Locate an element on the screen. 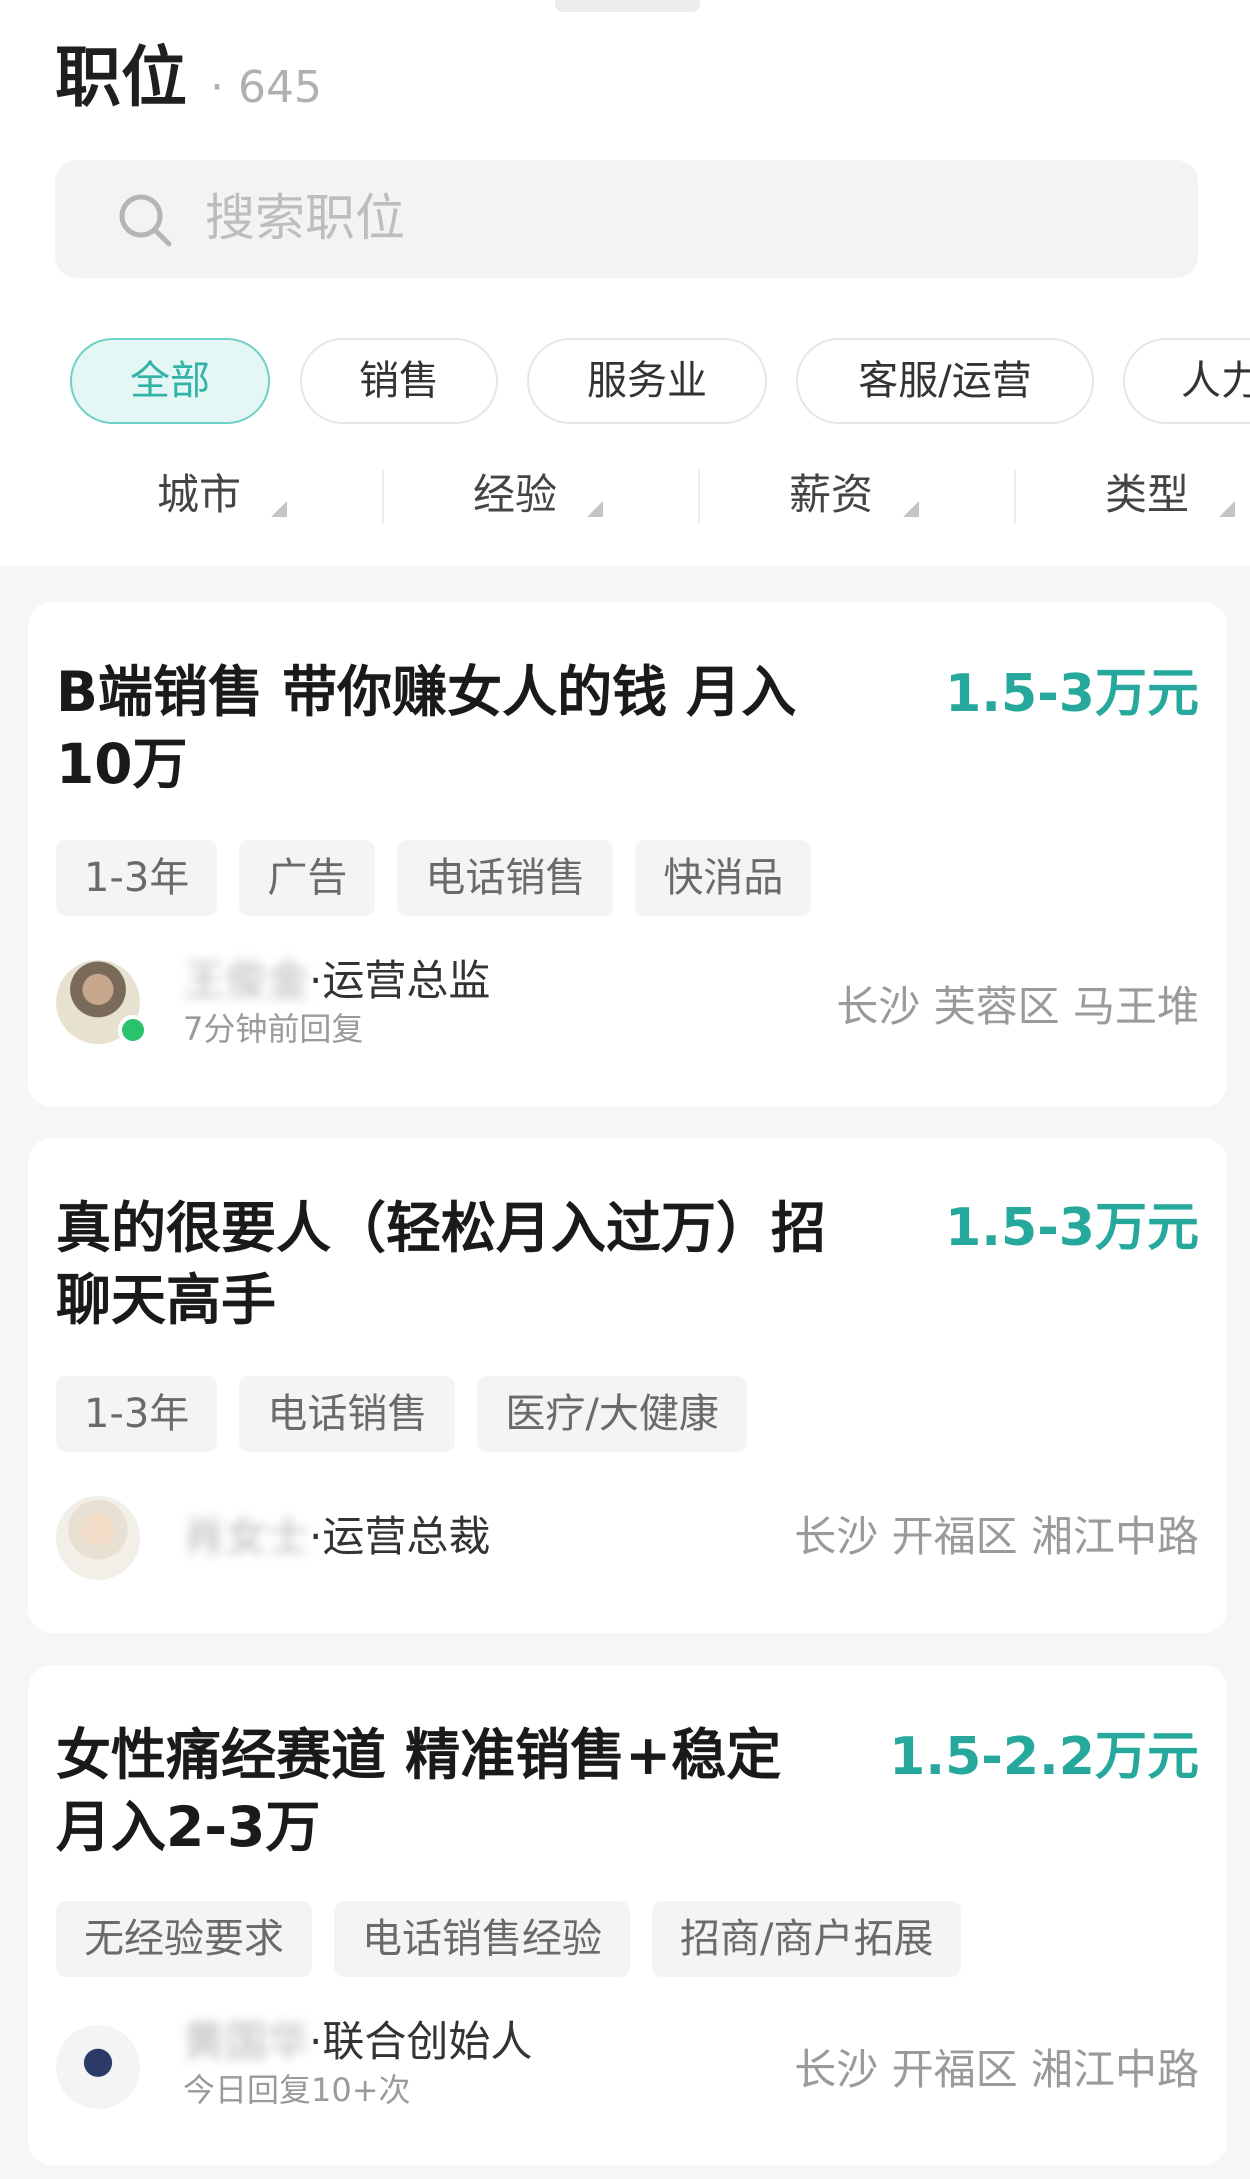  search-bar is located at coordinates (626, 219).